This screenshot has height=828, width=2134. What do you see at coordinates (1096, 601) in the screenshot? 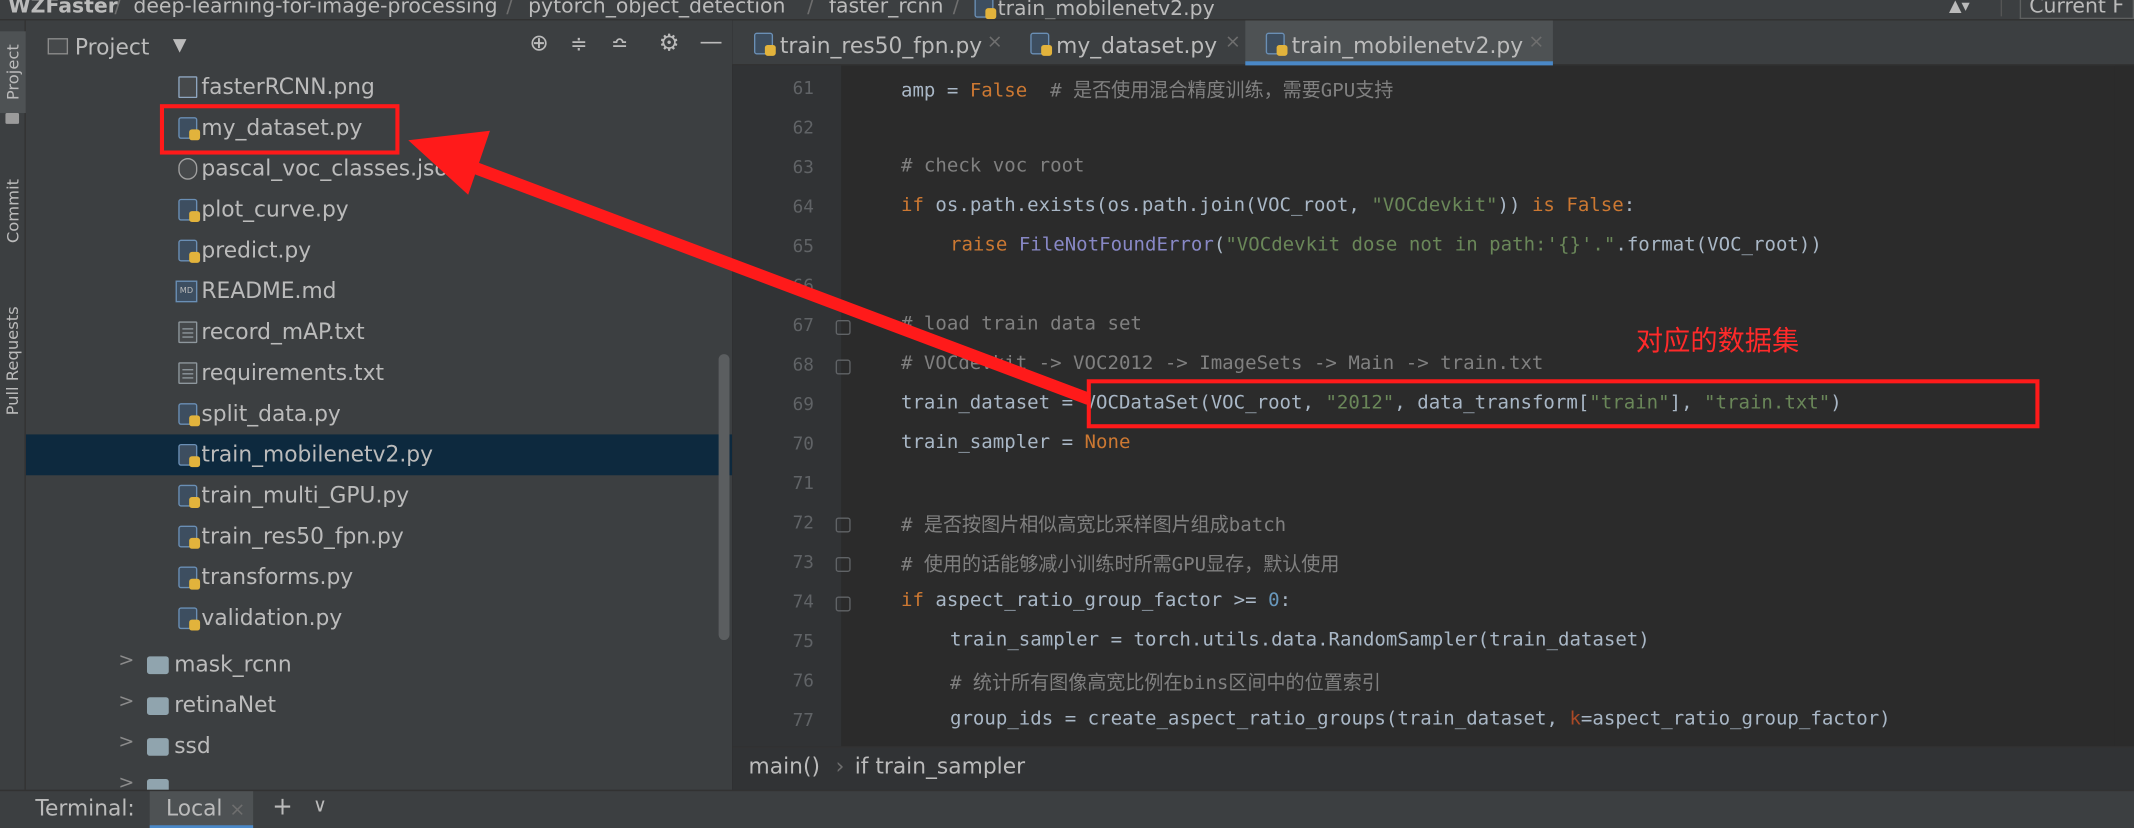
I see `code-line: if aspect_ratio_group_factor >= 0:` at bounding box center [1096, 601].